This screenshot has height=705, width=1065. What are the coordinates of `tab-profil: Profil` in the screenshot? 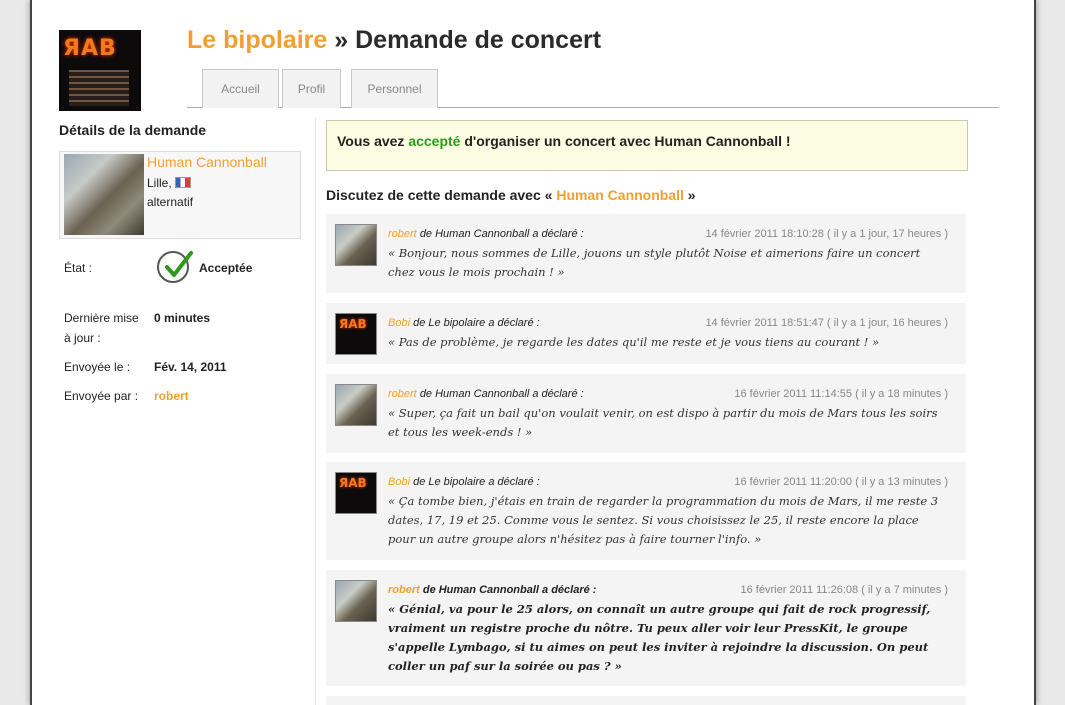 It's located at (311, 88).